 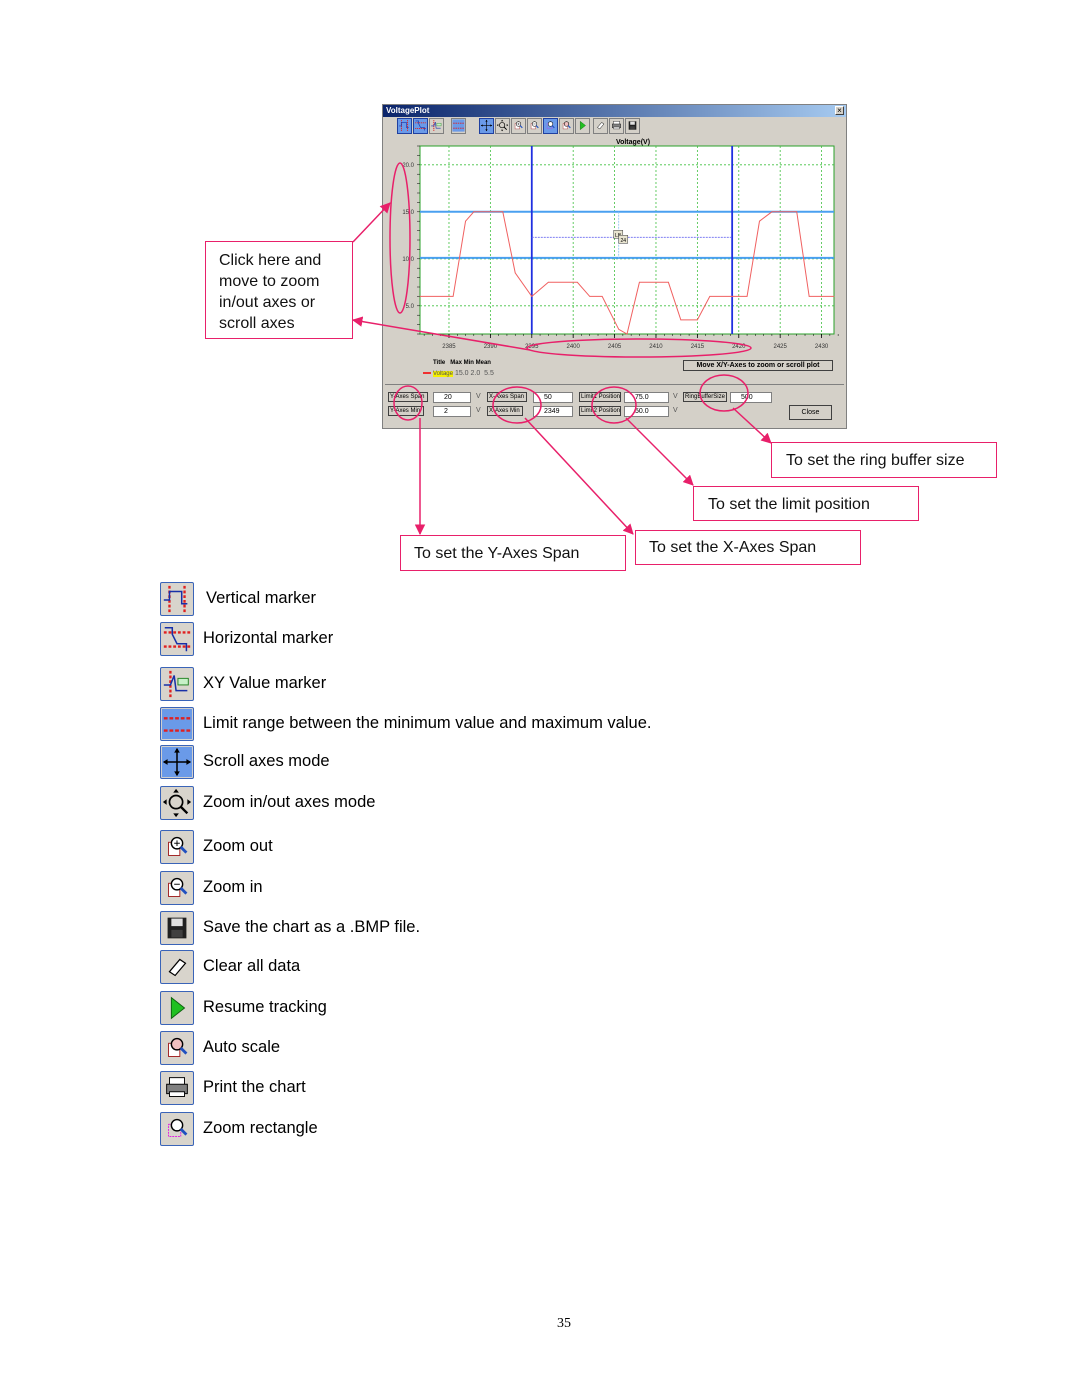 What do you see at coordinates (442, 374) in the screenshot?
I see `legend-series-name: Voltage` at bounding box center [442, 374].